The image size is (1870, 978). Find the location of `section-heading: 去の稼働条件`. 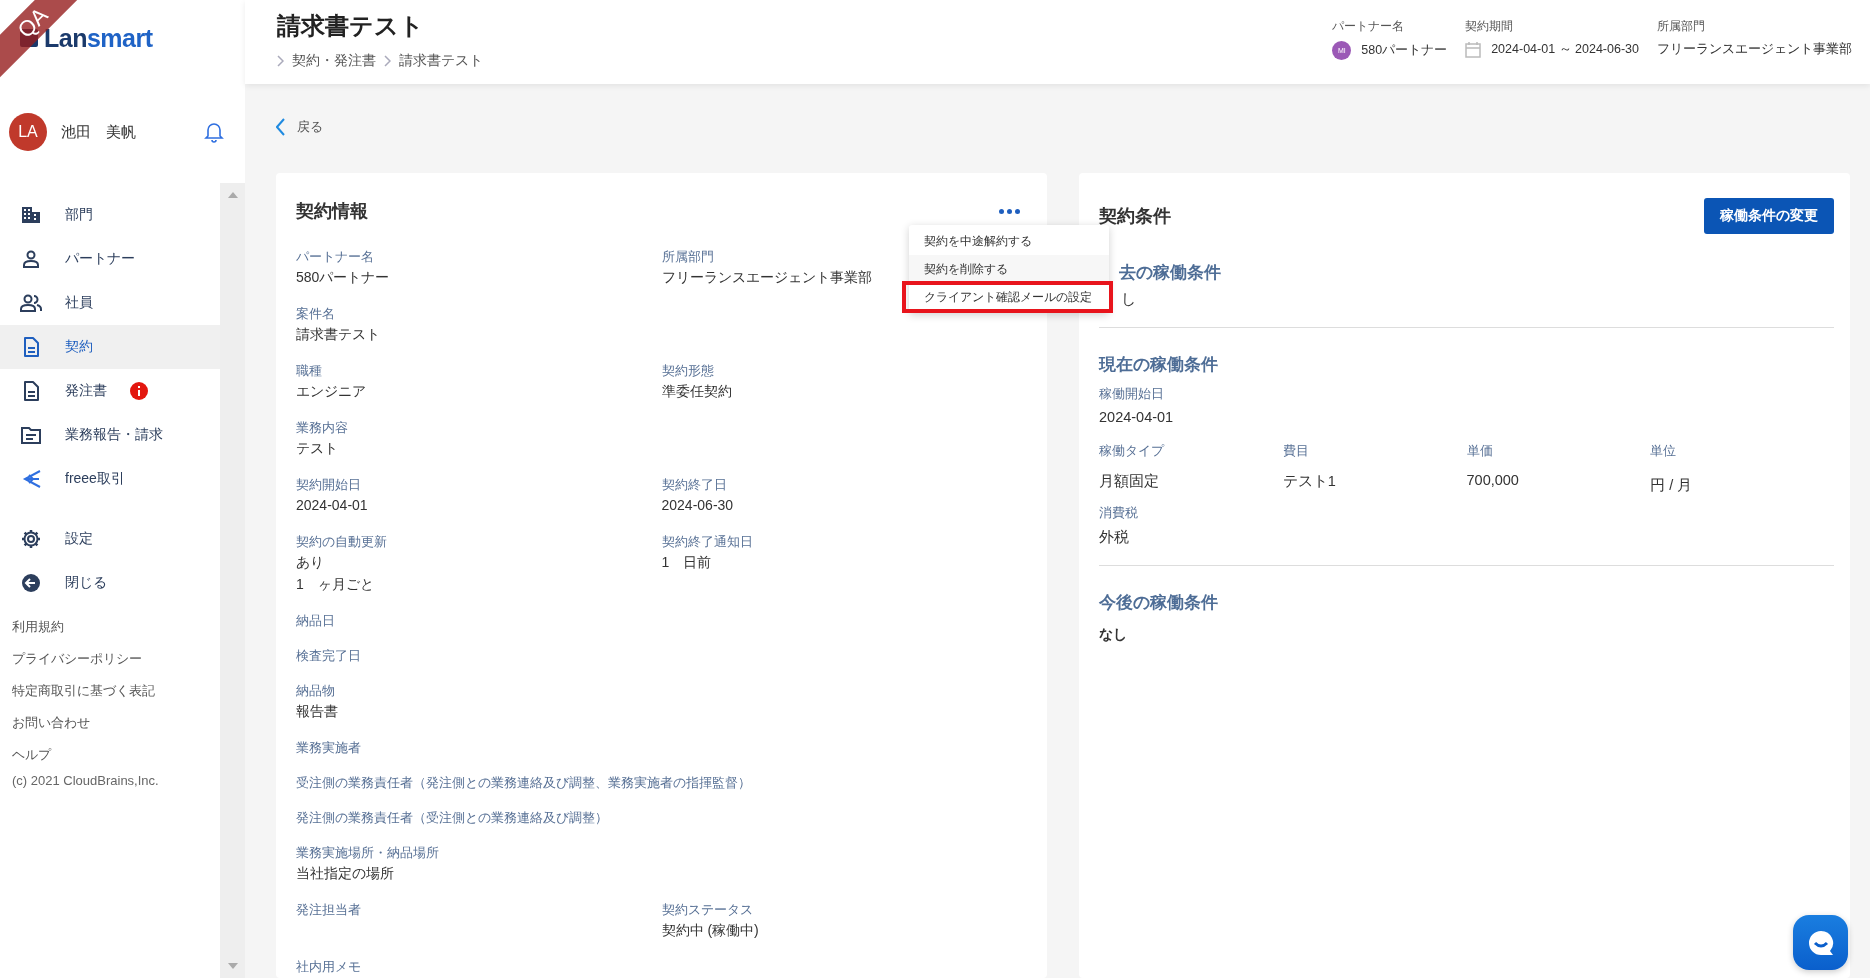

section-heading: 去の稼働条件 is located at coordinates (1170, 272).